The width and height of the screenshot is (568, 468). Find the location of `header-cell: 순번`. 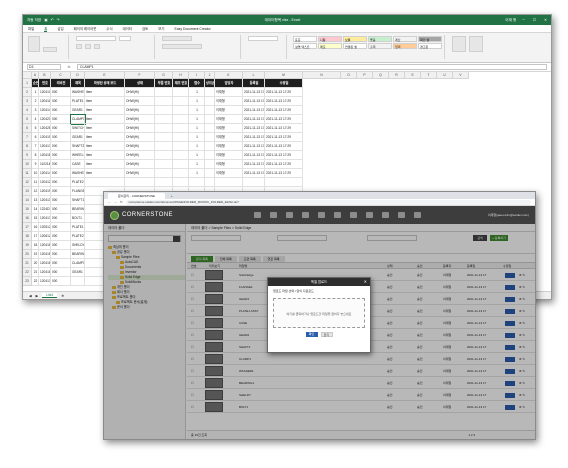

header-cell: 순번 is located at coordinates (35, 83).